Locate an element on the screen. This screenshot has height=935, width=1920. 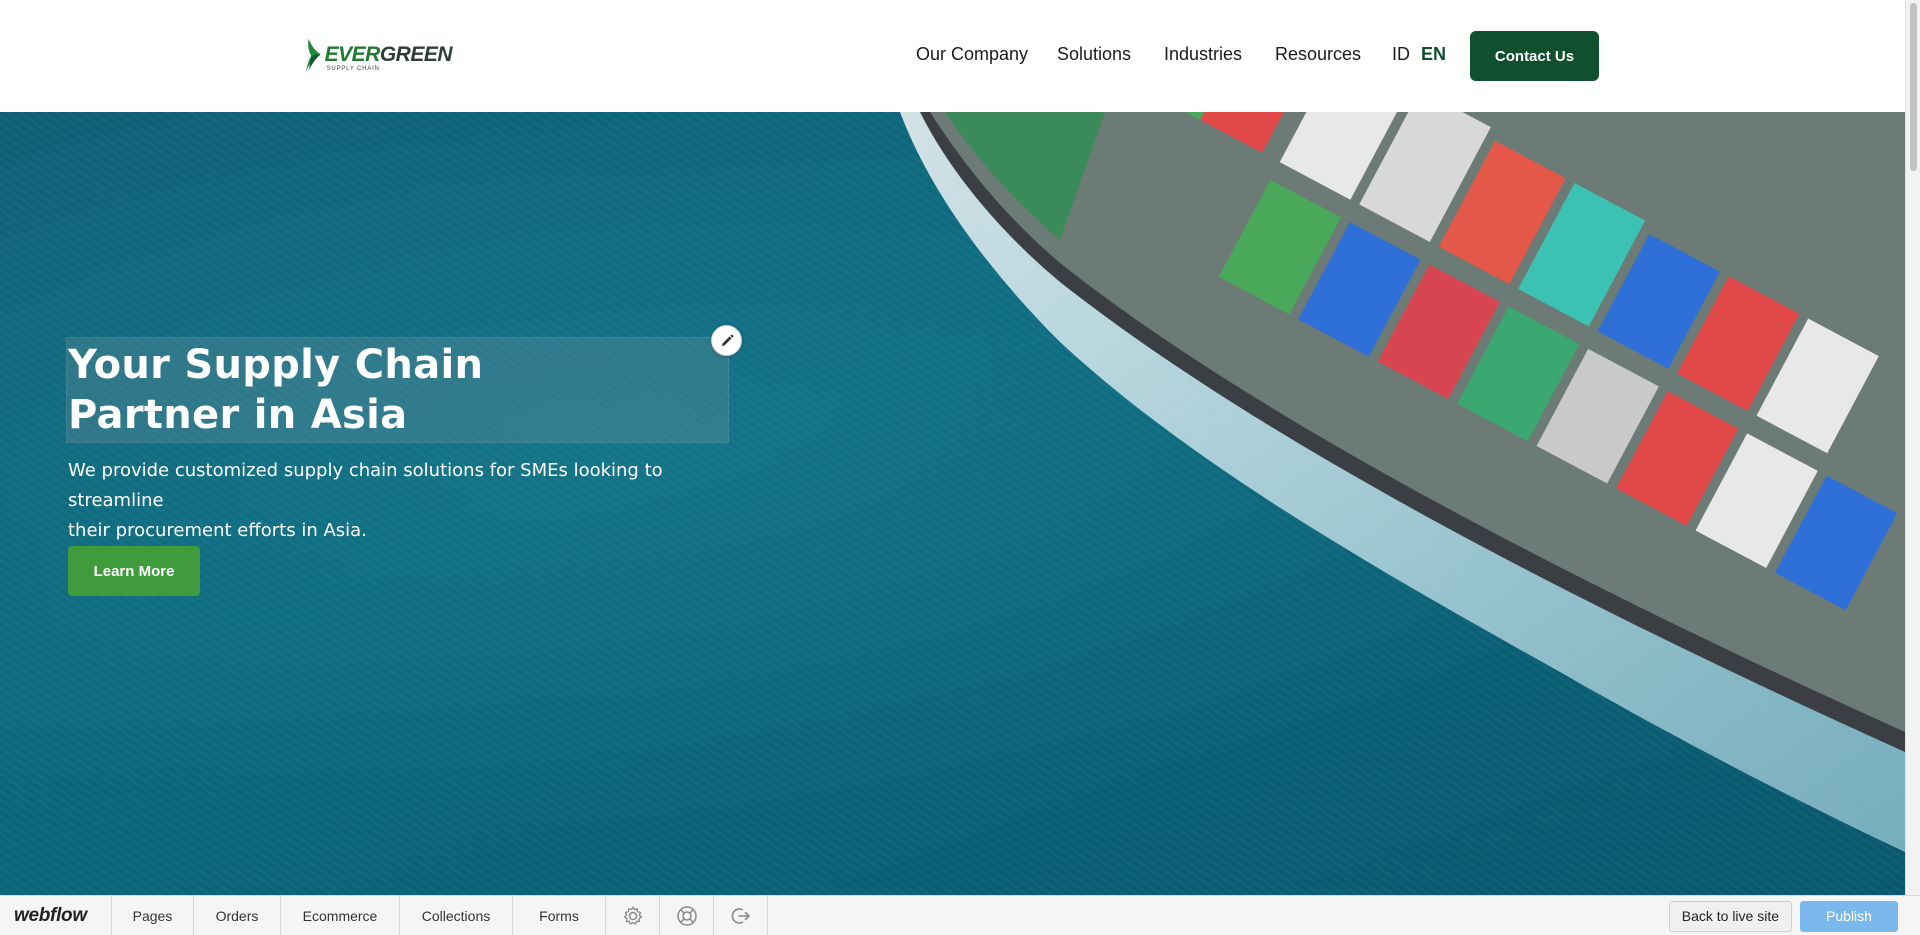
help-icon is located at coordinates (686, 915).